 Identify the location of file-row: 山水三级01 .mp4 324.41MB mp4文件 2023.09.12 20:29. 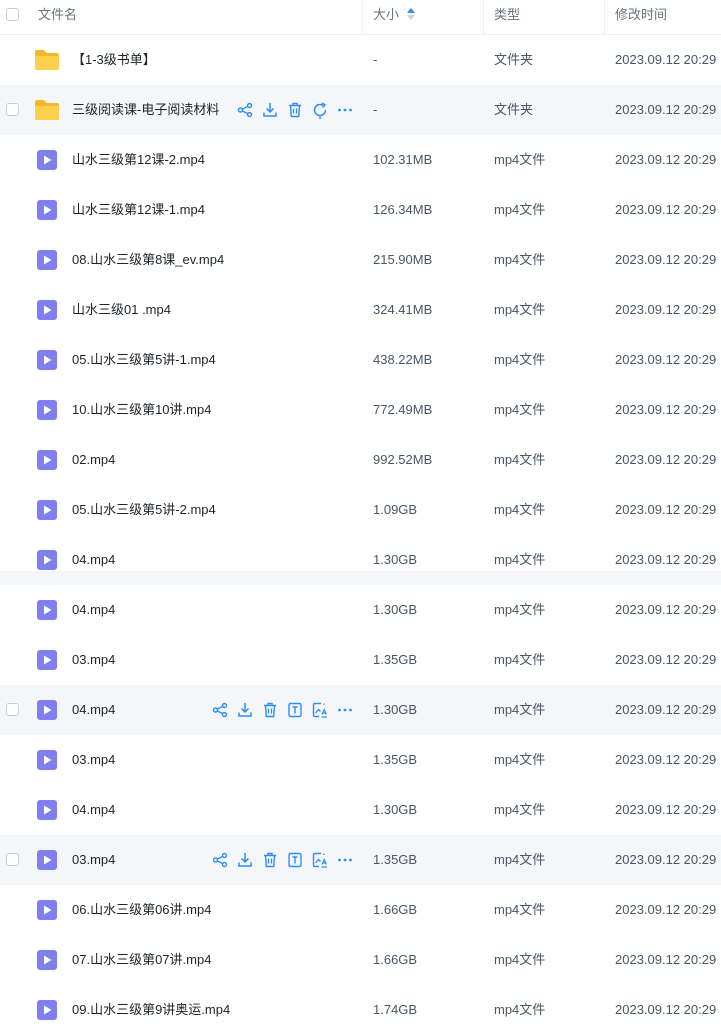
(360, 310).